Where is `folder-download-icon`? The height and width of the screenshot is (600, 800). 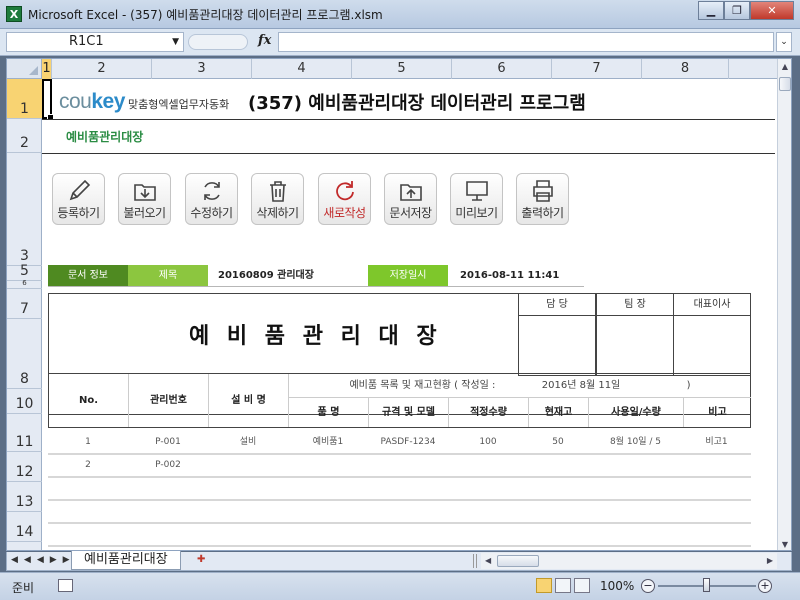
folder-download-icon is located at coordinates (145, 192).